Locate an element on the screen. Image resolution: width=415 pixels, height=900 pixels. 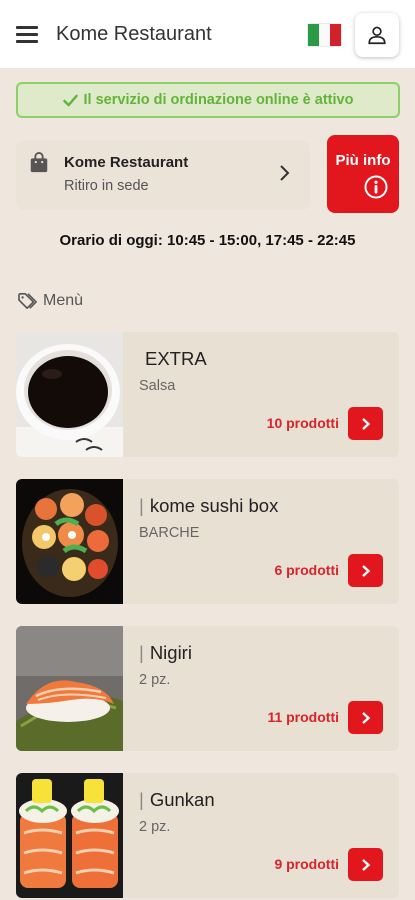
category-card-extra: EXTRA Salsa 10 prodotti is located at coordinates (207, 394).